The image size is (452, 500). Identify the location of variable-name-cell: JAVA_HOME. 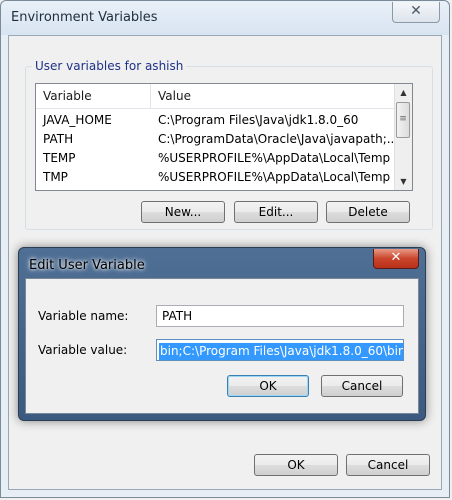
(77, 120).